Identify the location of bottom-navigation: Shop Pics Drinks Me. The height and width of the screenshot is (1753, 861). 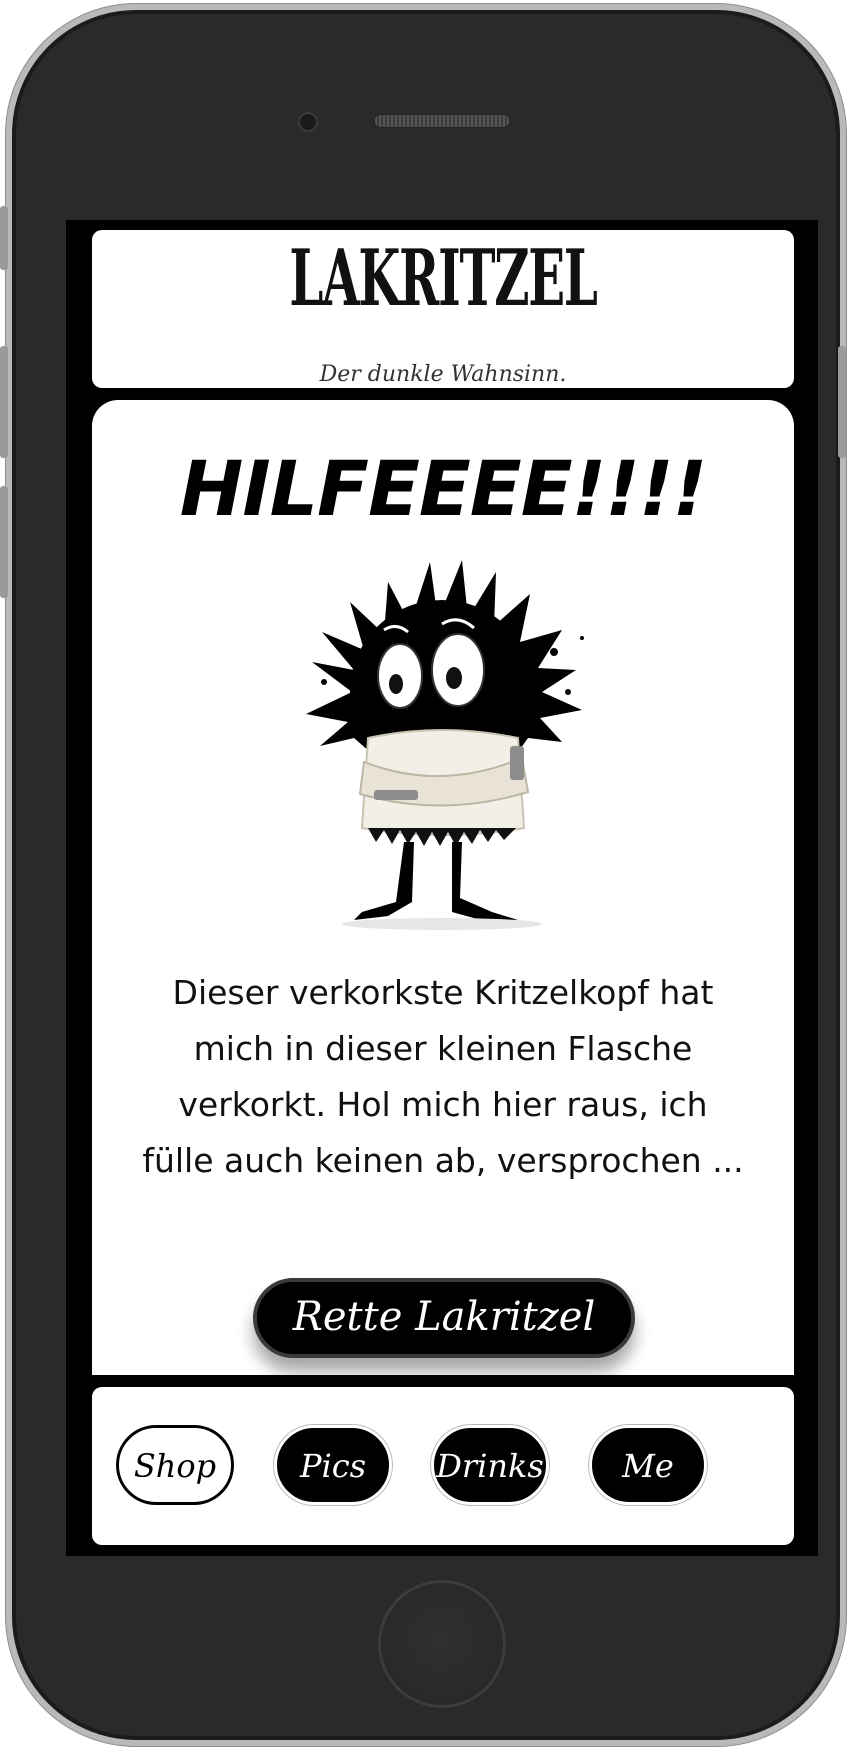
(443, 1466).